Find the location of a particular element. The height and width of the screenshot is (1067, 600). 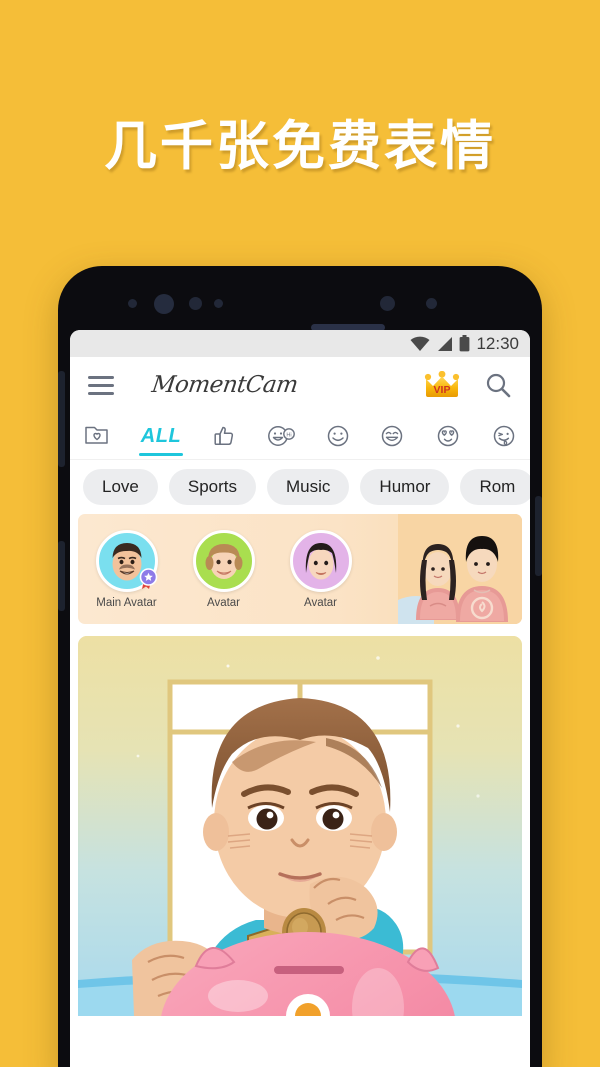

app-logo: MomentCam is located at coordinates (225, 385).